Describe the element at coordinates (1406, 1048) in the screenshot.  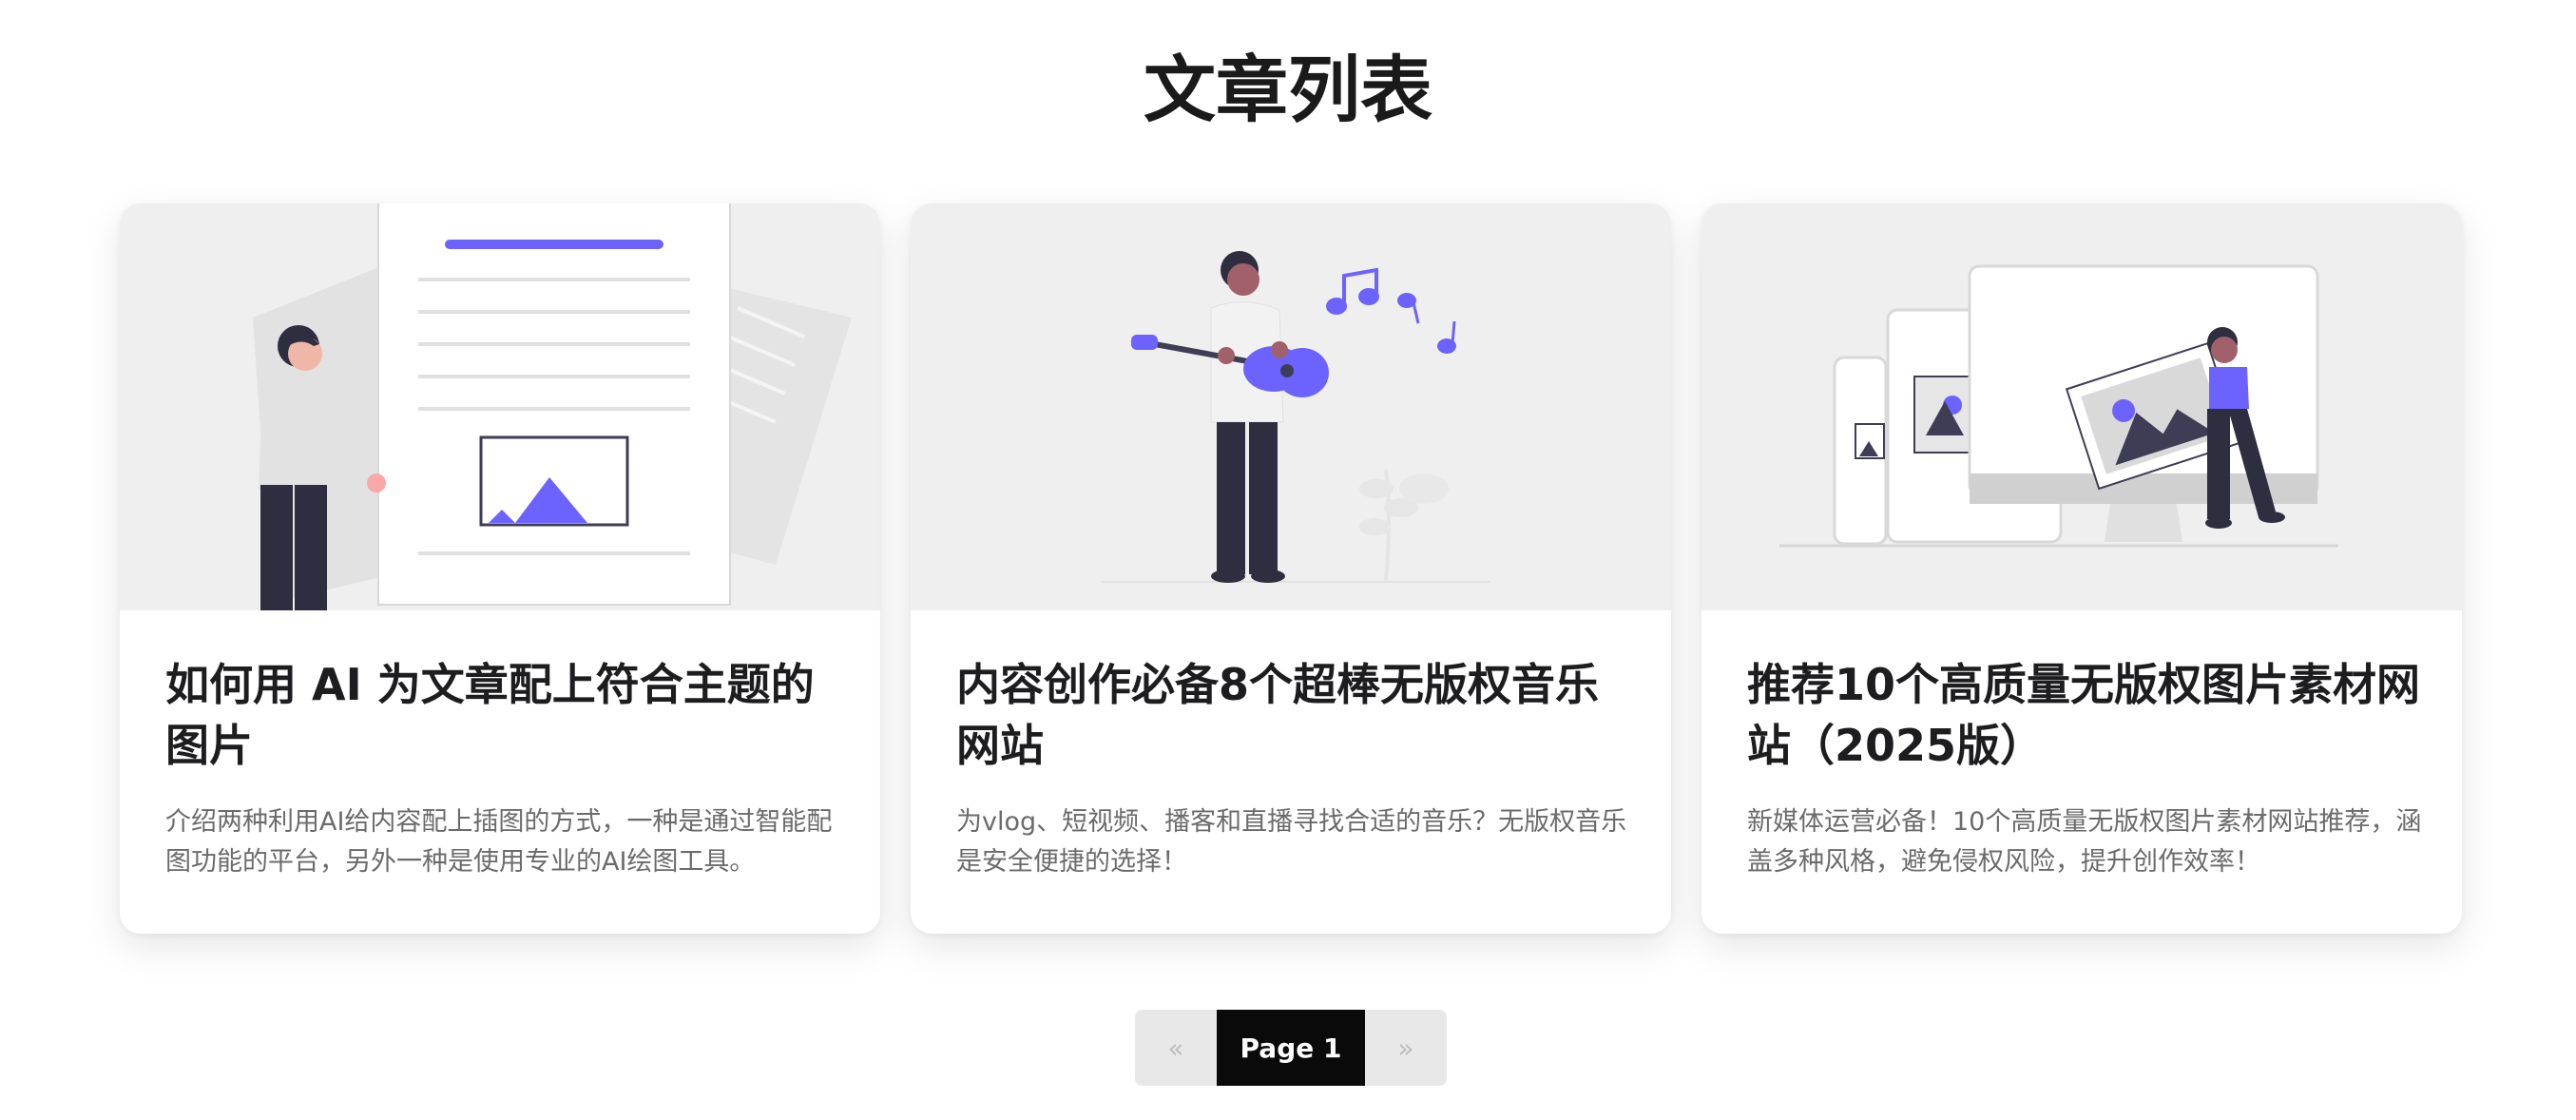
I see `next-page-button: »` at that location.